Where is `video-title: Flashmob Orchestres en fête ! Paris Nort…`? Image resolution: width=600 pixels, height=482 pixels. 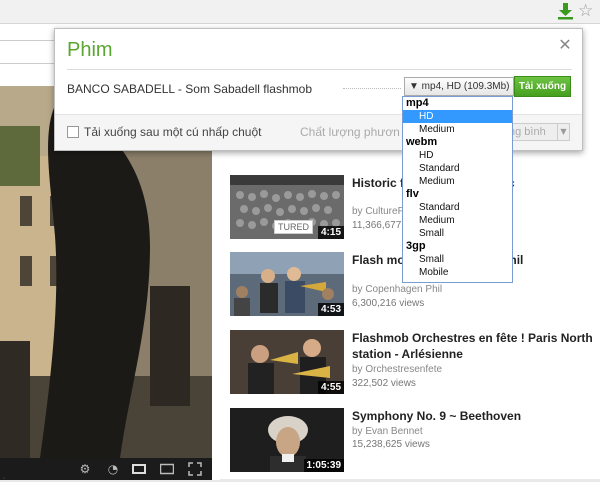 video-title: Flashmob Orchestres en fête ! Paris Nort… is located at coordinates (476, 346).